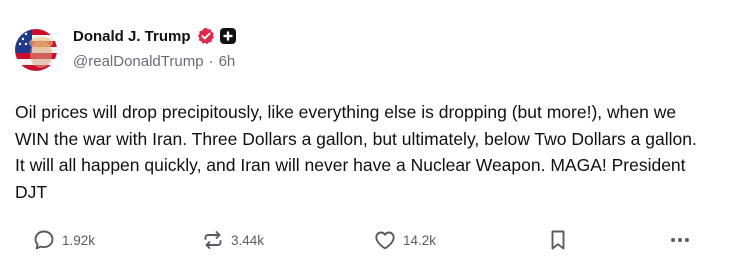 This screenshot has width=730, height=280. What do you see at coordinates (138, 61) in the screenshot?
I see `handle: @realDonaldTrump` at bounding box center [138, 61].